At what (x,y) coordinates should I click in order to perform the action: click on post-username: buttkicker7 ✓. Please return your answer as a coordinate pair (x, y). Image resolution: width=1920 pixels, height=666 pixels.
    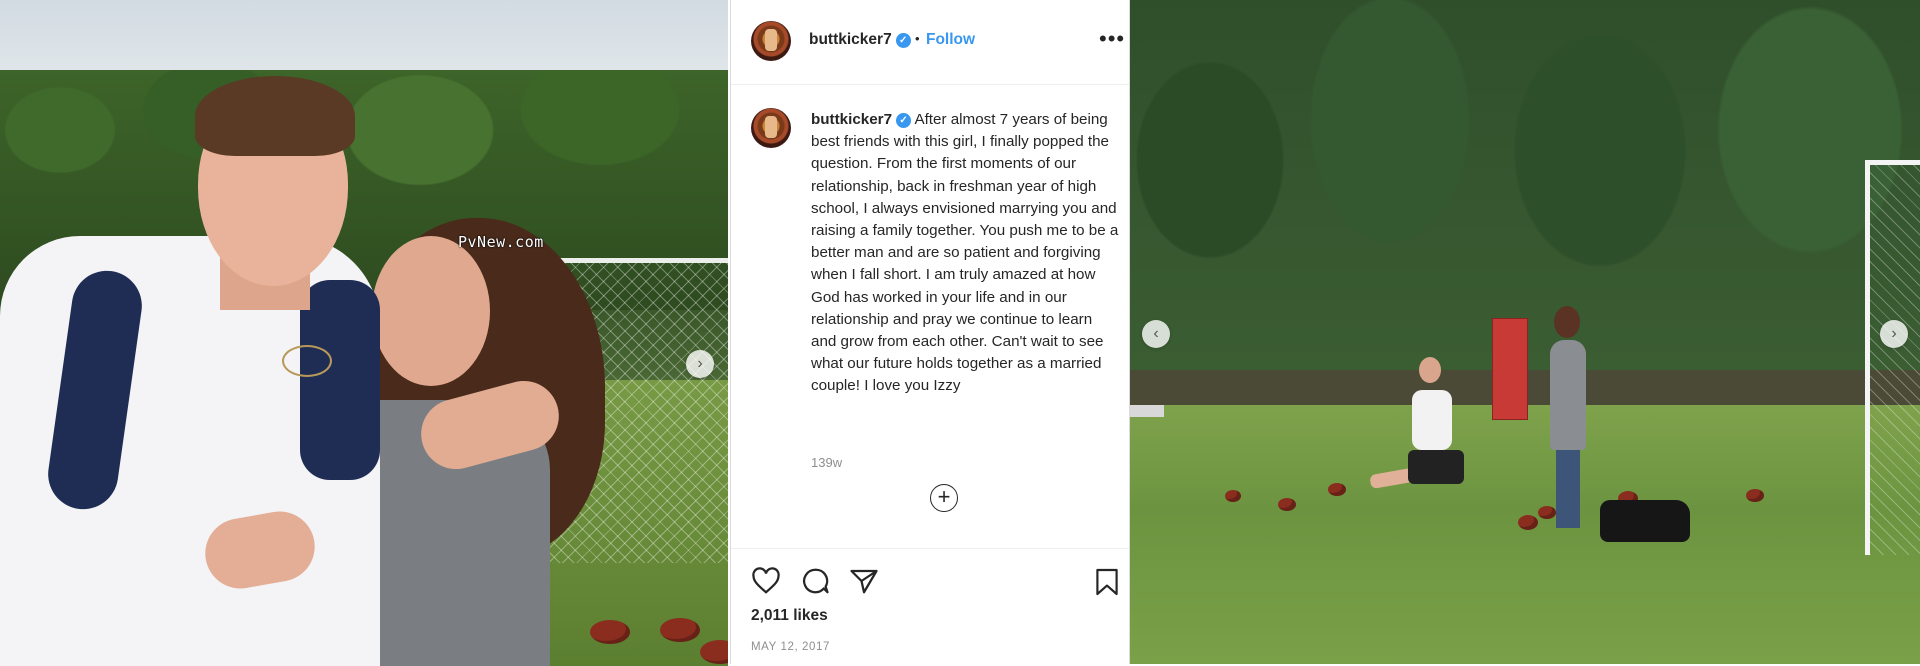
    Looking at the image, I should click on (860, 40).